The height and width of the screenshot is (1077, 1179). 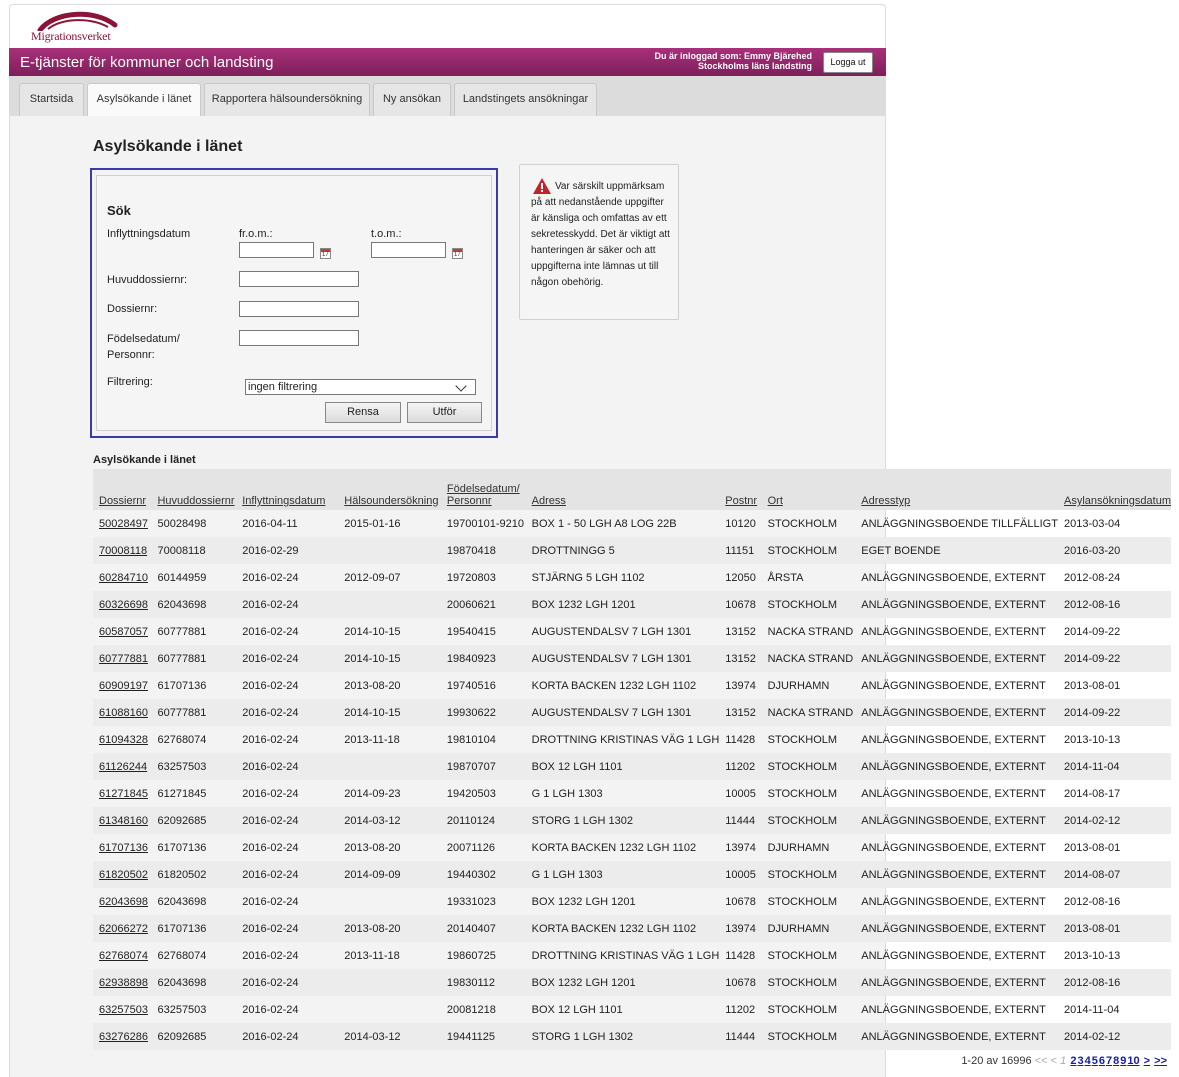 I want to click on table-cell: 70008118, so click(x=122, y=550).